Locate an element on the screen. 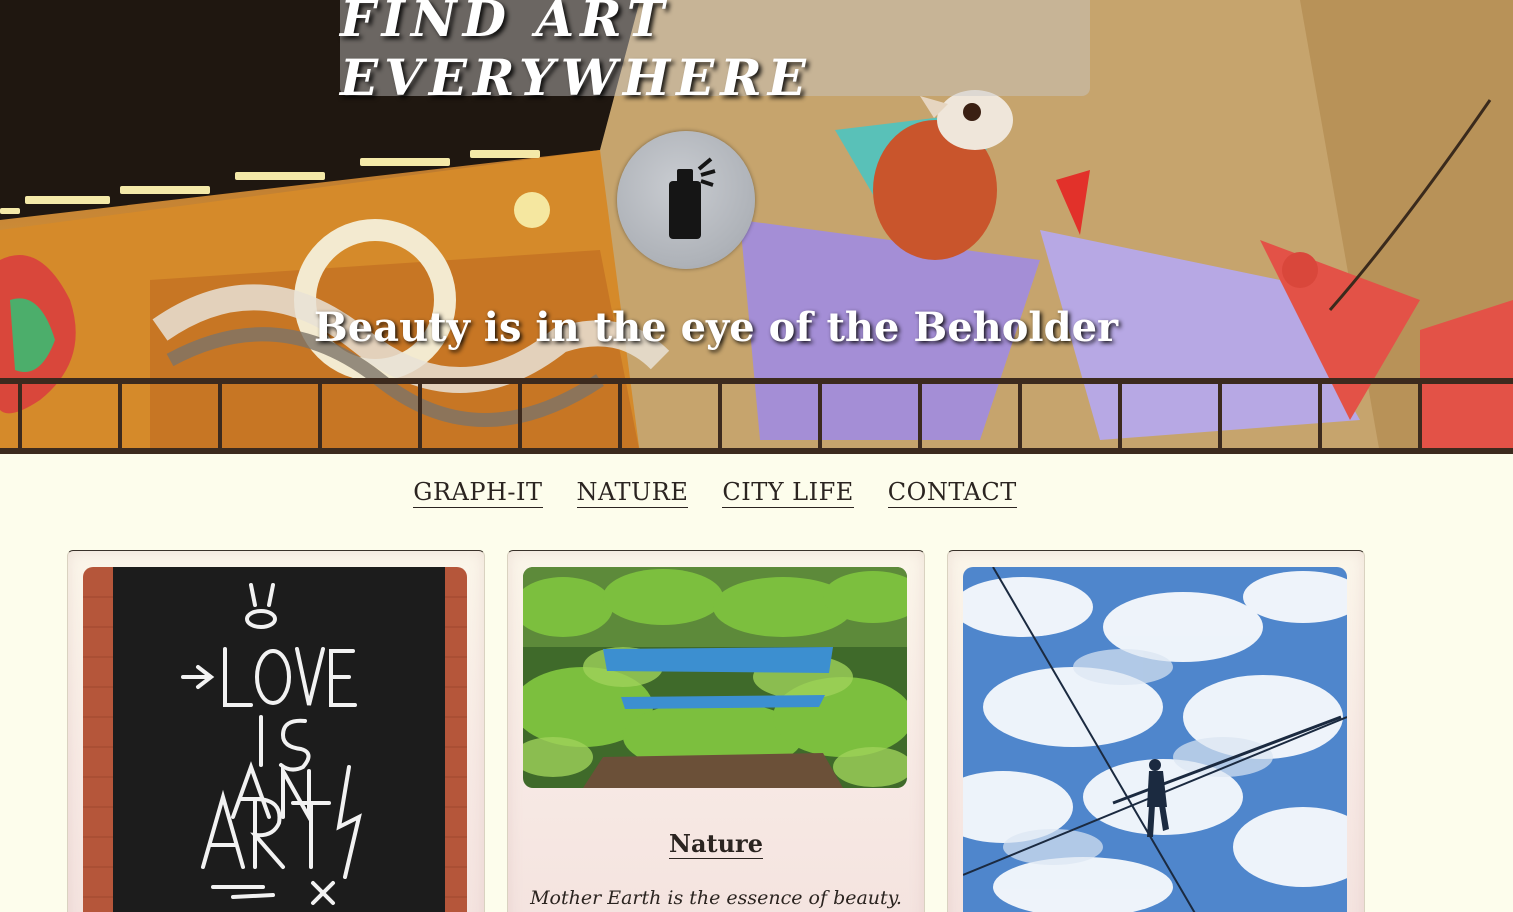 This screenshot has height=912, width=1513. blue-bench-image is located at coordinates (715, 677).